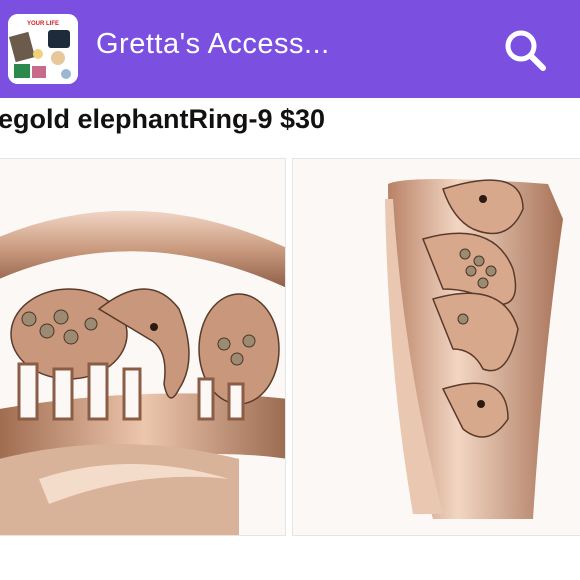  I want to click on listing-title: egold elephantRing-9 $30, so click(163, 119).